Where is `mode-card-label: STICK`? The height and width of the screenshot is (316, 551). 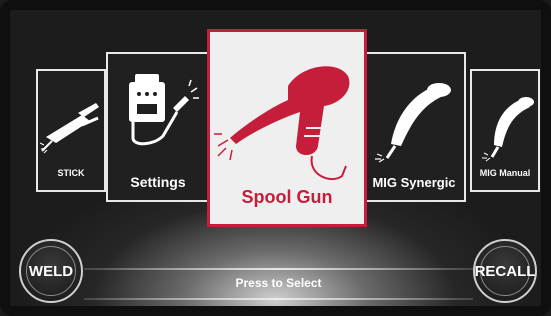 mode-card-label: STICK is located at coordinates (71, 173).